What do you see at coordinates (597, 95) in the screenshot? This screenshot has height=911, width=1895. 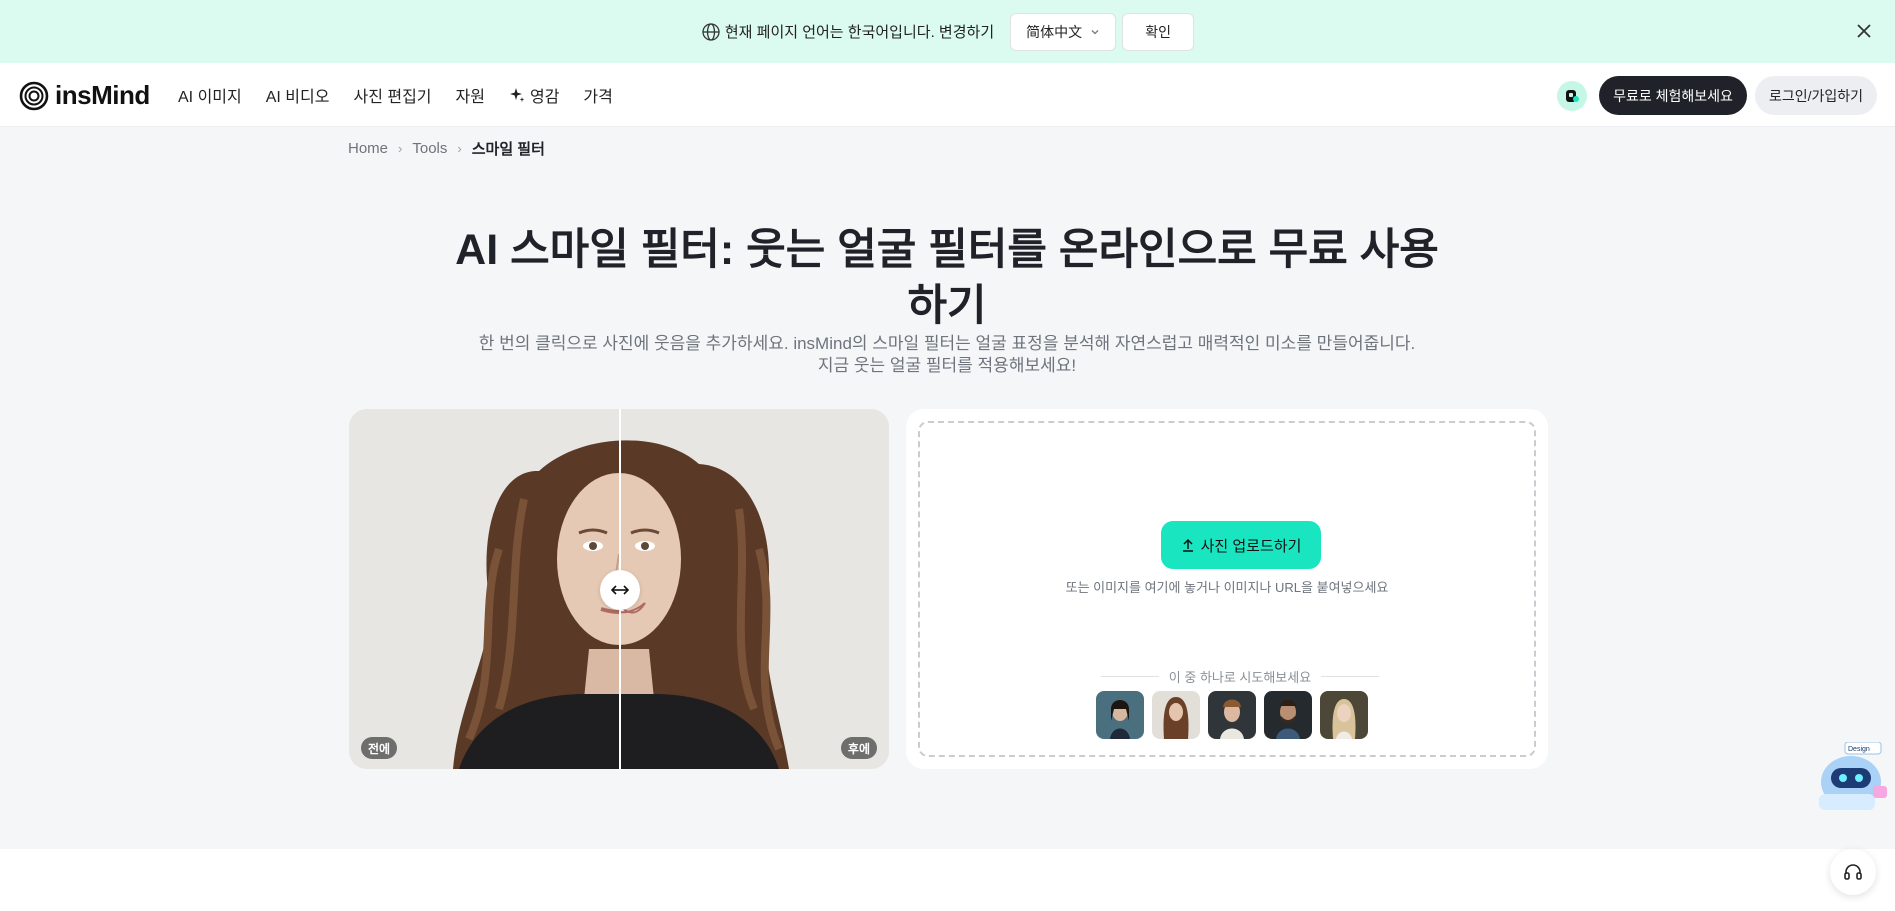 I see `nav-pricing: 가격` at bounding box center [597, 95].